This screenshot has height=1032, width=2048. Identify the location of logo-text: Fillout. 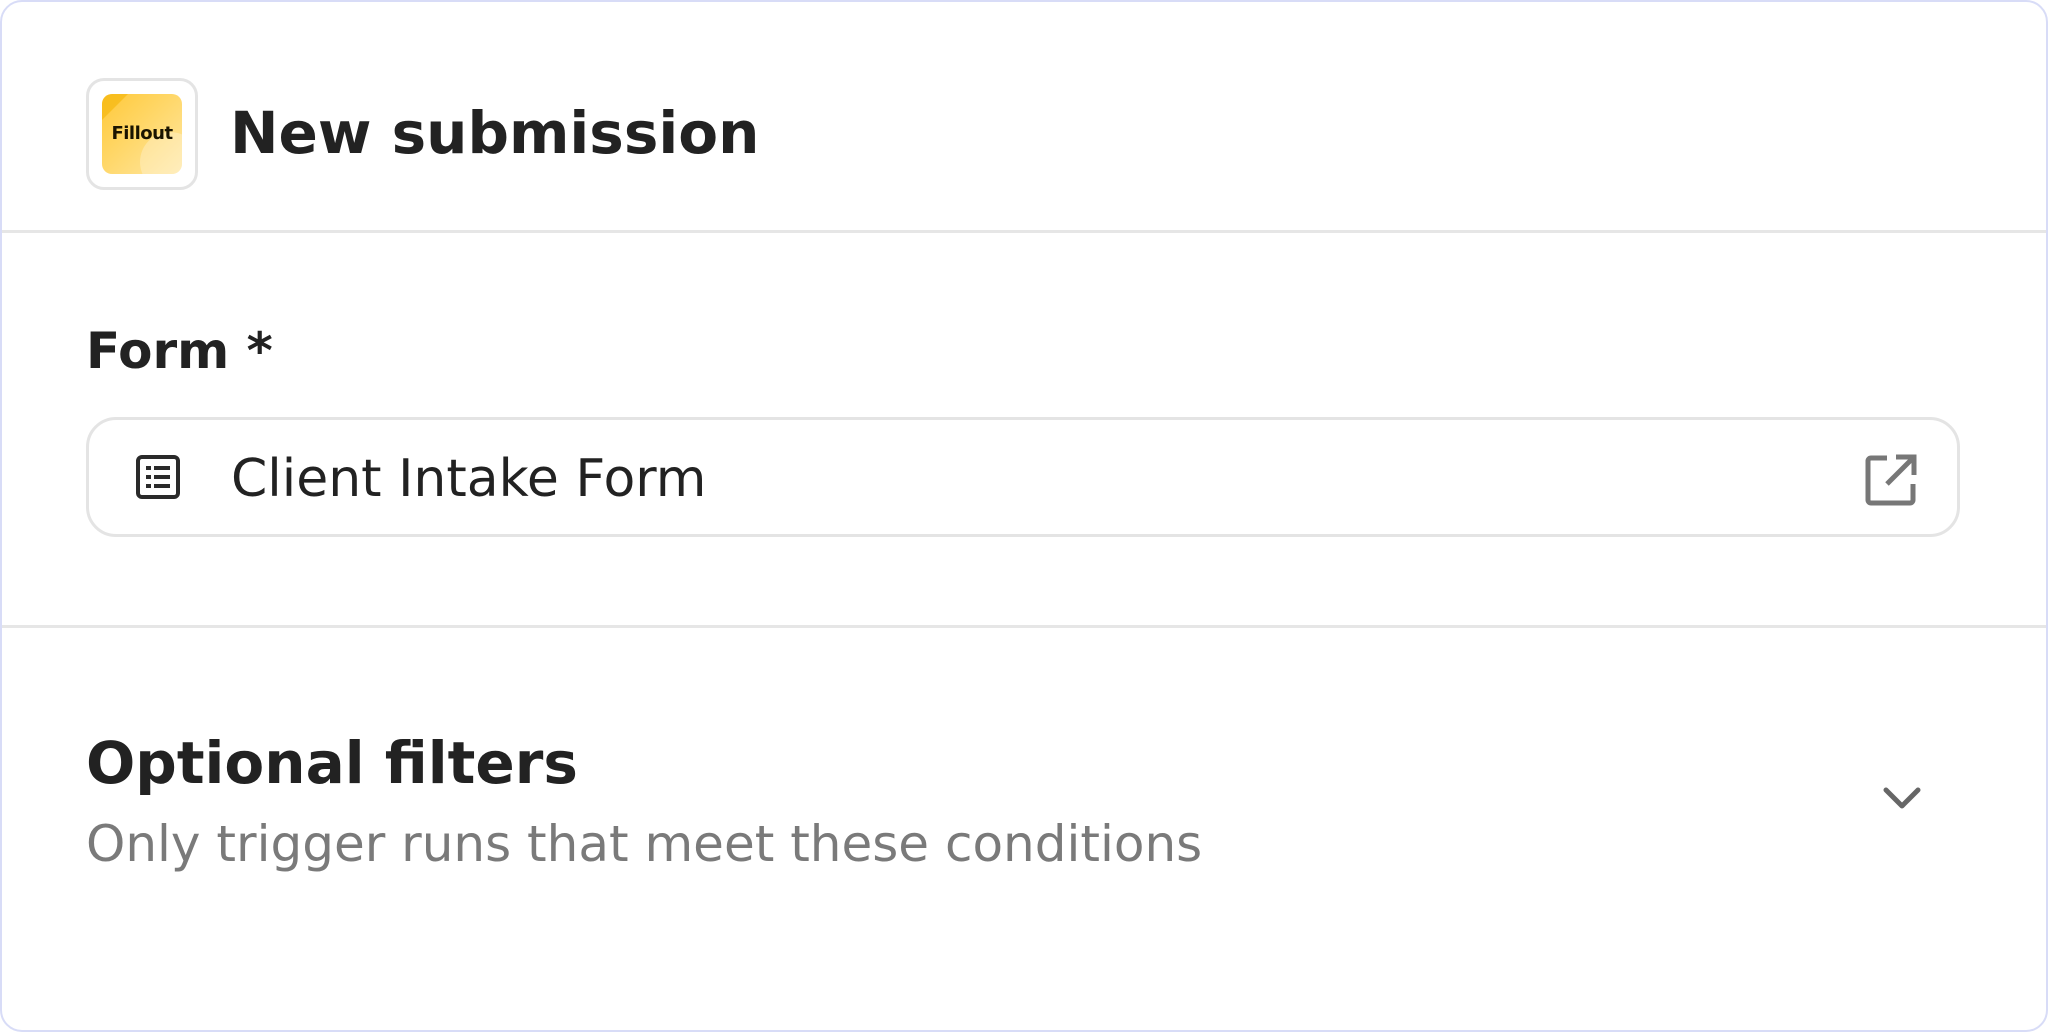
(142, 133).